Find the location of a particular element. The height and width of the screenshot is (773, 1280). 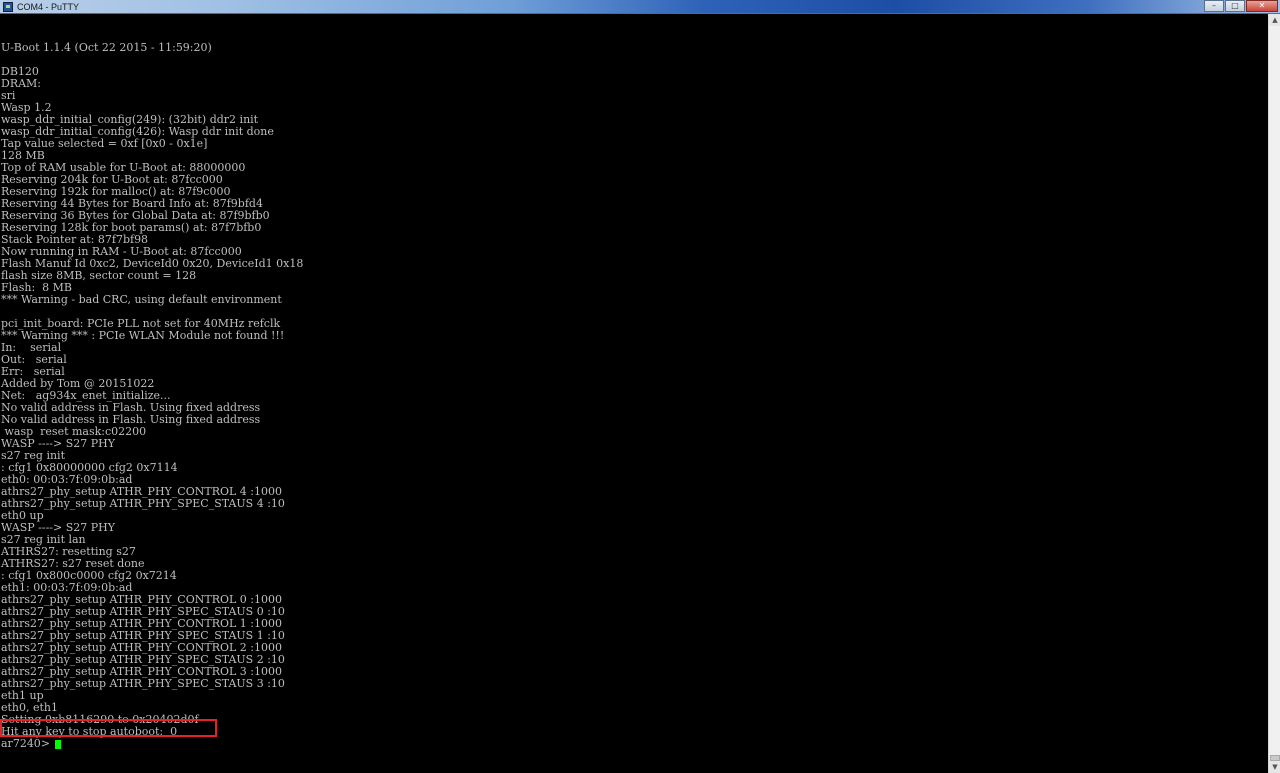

terminal-line: flash size 8MB, sector count = 128 is located at coordinates (99, 275).